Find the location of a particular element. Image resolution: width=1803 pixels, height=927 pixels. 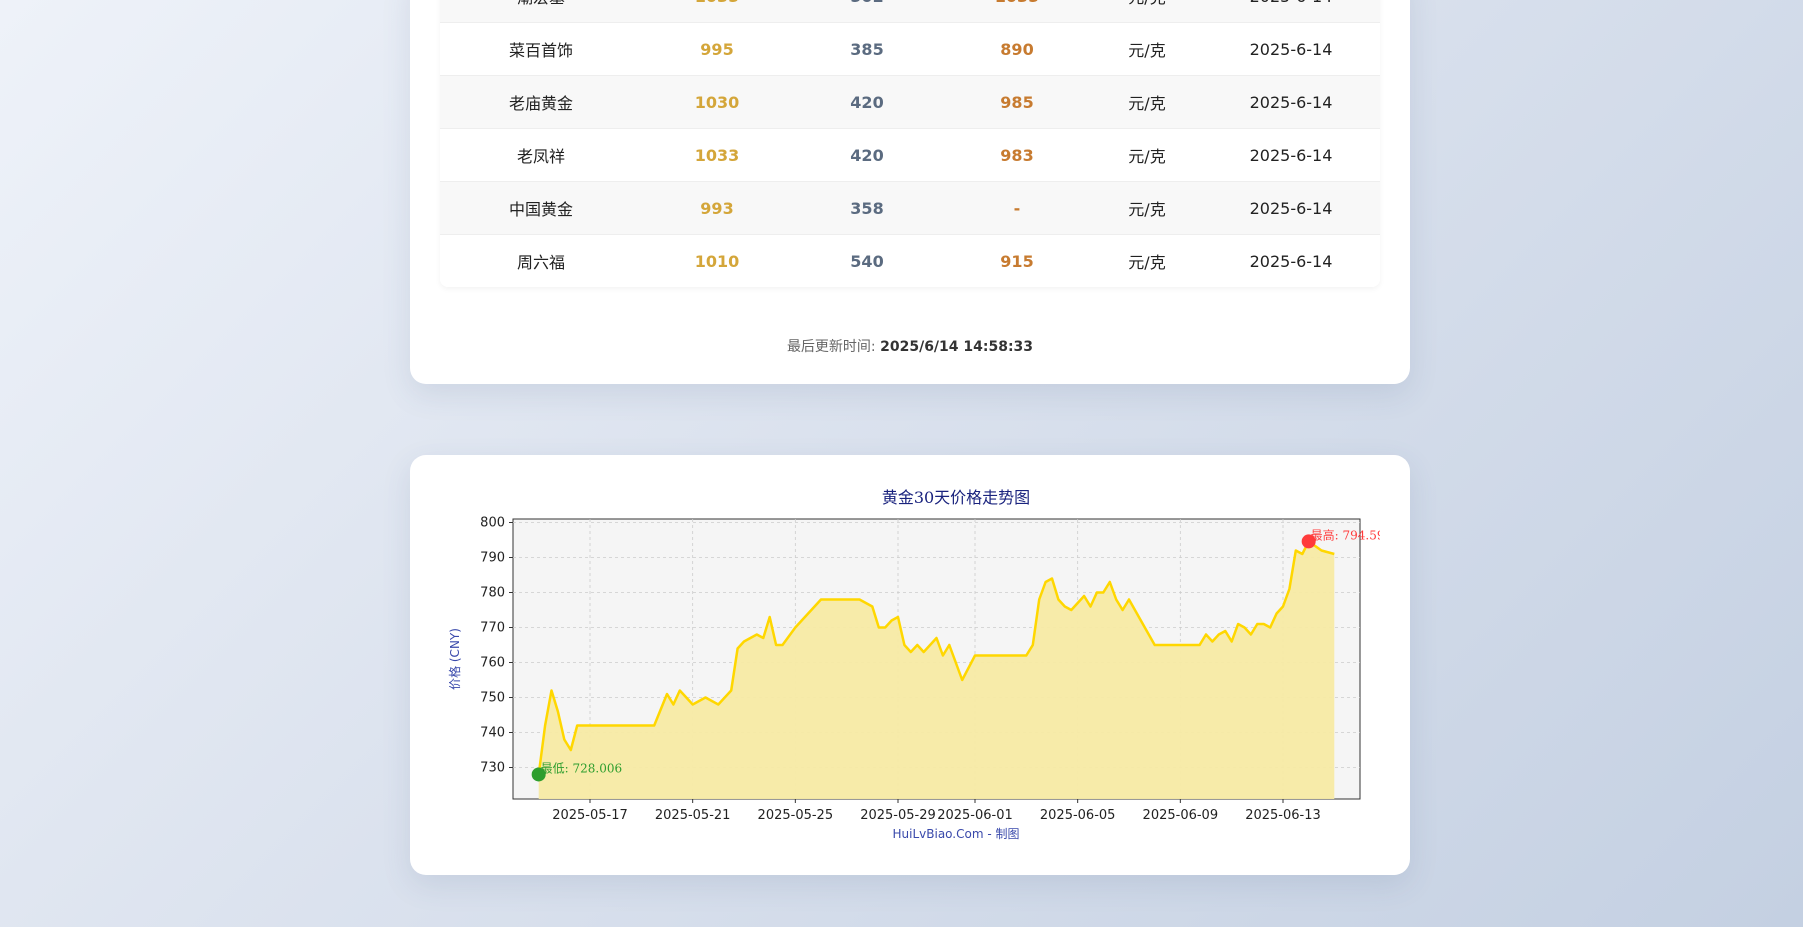

gold-price-cell: 993 is located at coordinates (717, 208).